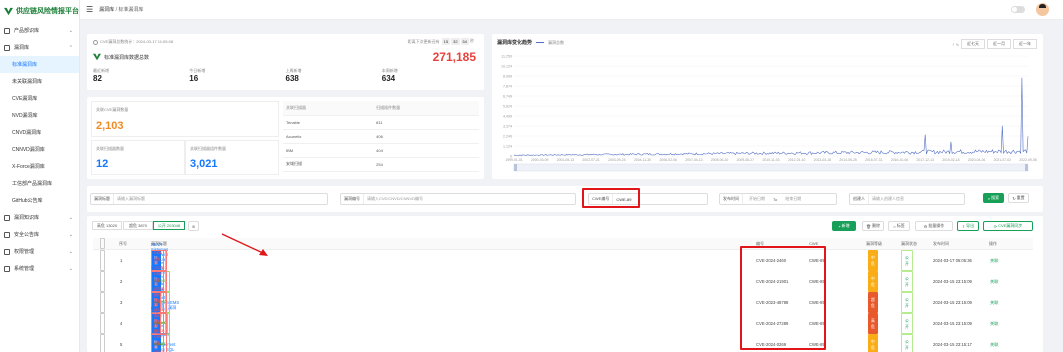 Image resolution: width=1063 pixels, height=352 pixels. Describe the element at coordinates (137, 41) in the screenshot. I see `update-time: CVE漏洞总数统计：2024-03-17 11:05:08` at that location.